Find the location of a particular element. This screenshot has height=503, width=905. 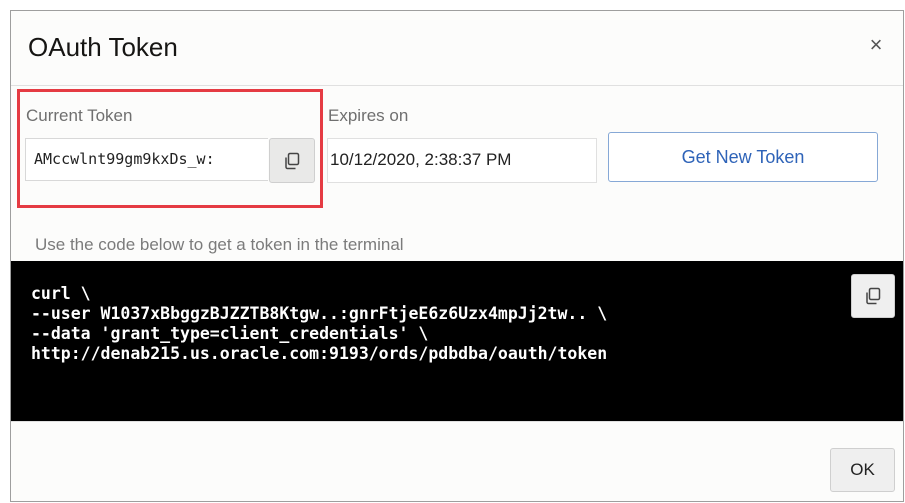

dialog-title: OAuth Token is located at coordinates (103, 47).